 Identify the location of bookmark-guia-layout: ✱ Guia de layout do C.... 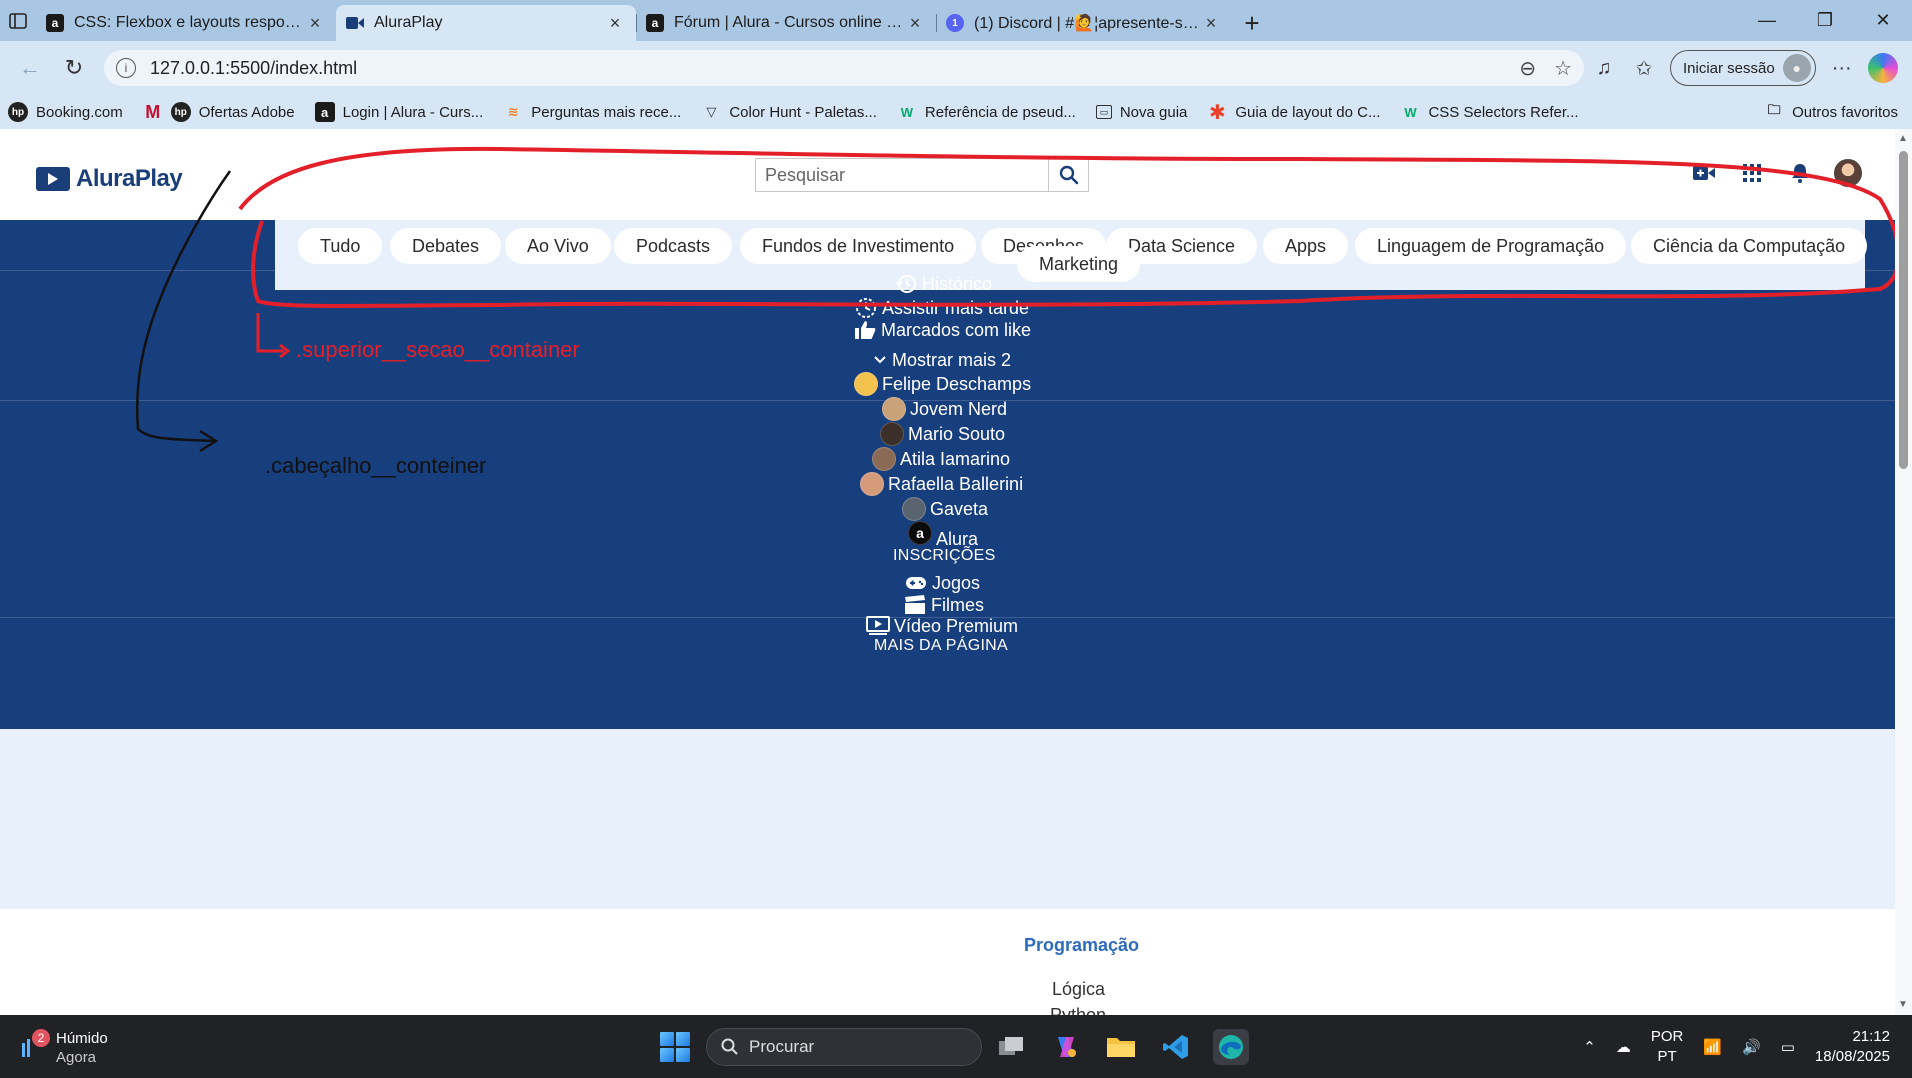
(1293, 113).